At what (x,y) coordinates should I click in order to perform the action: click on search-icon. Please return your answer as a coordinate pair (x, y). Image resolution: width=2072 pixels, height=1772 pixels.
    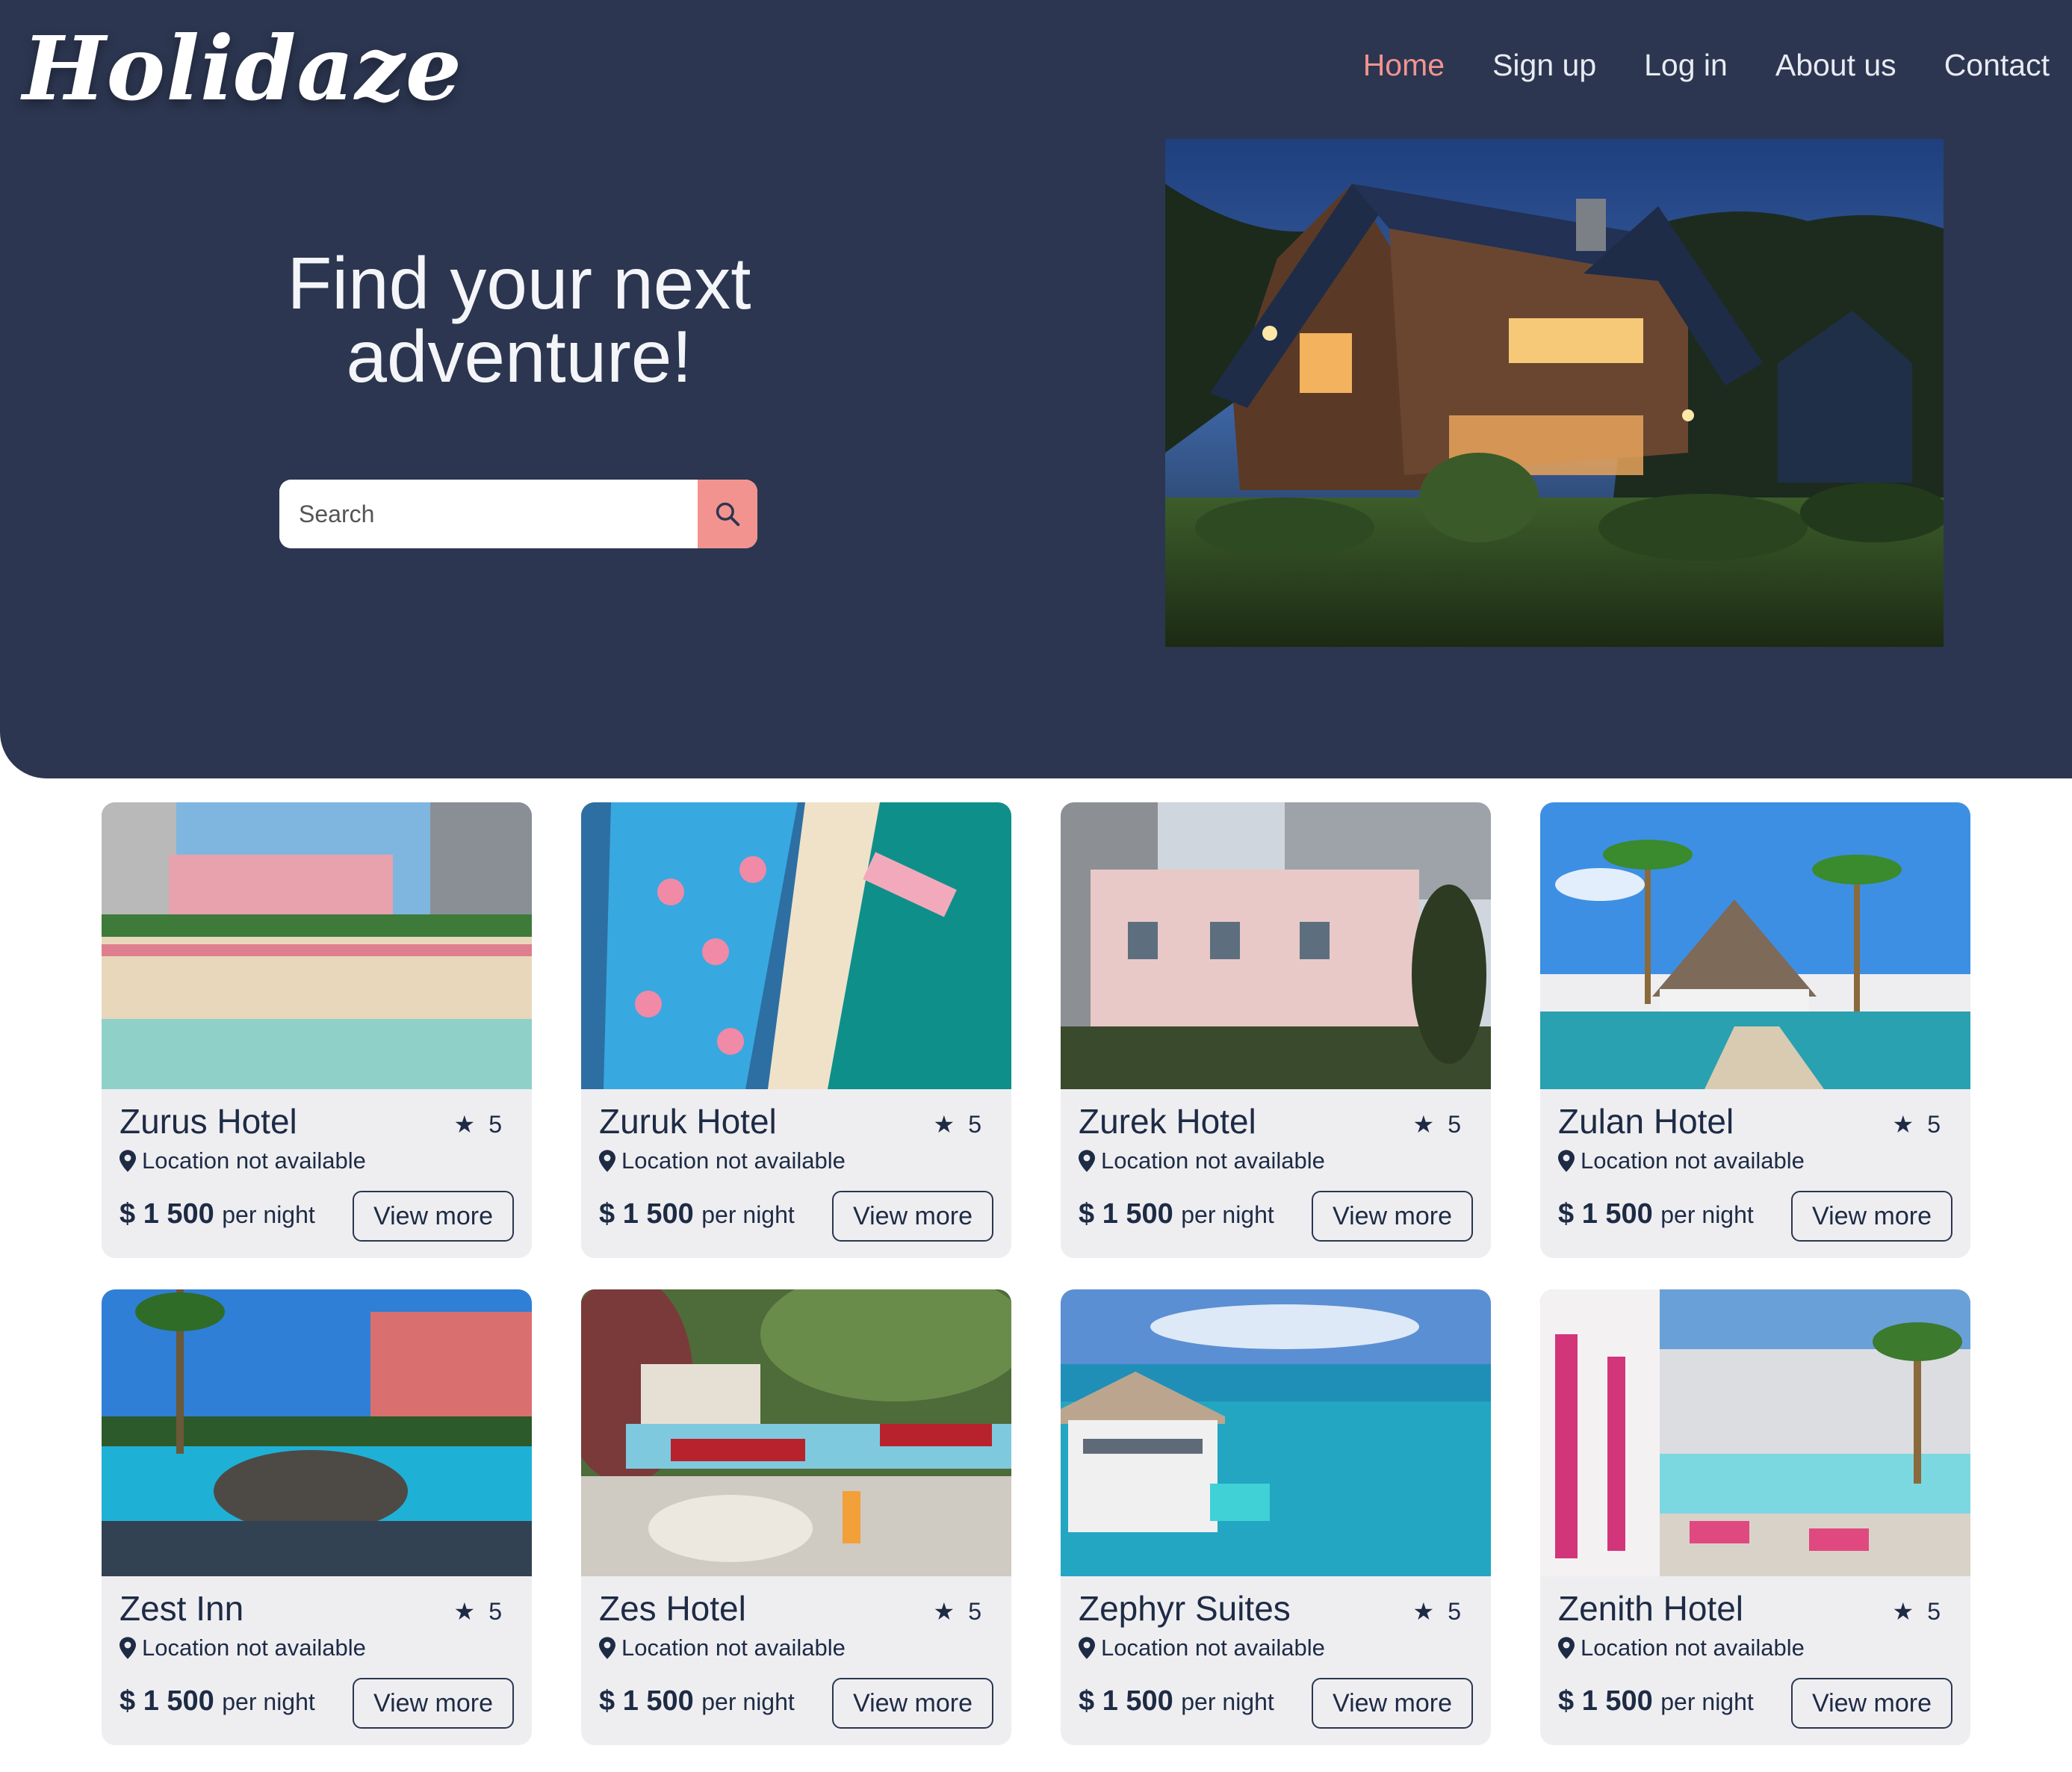
    Looking at the image, I should click on (728, 514).